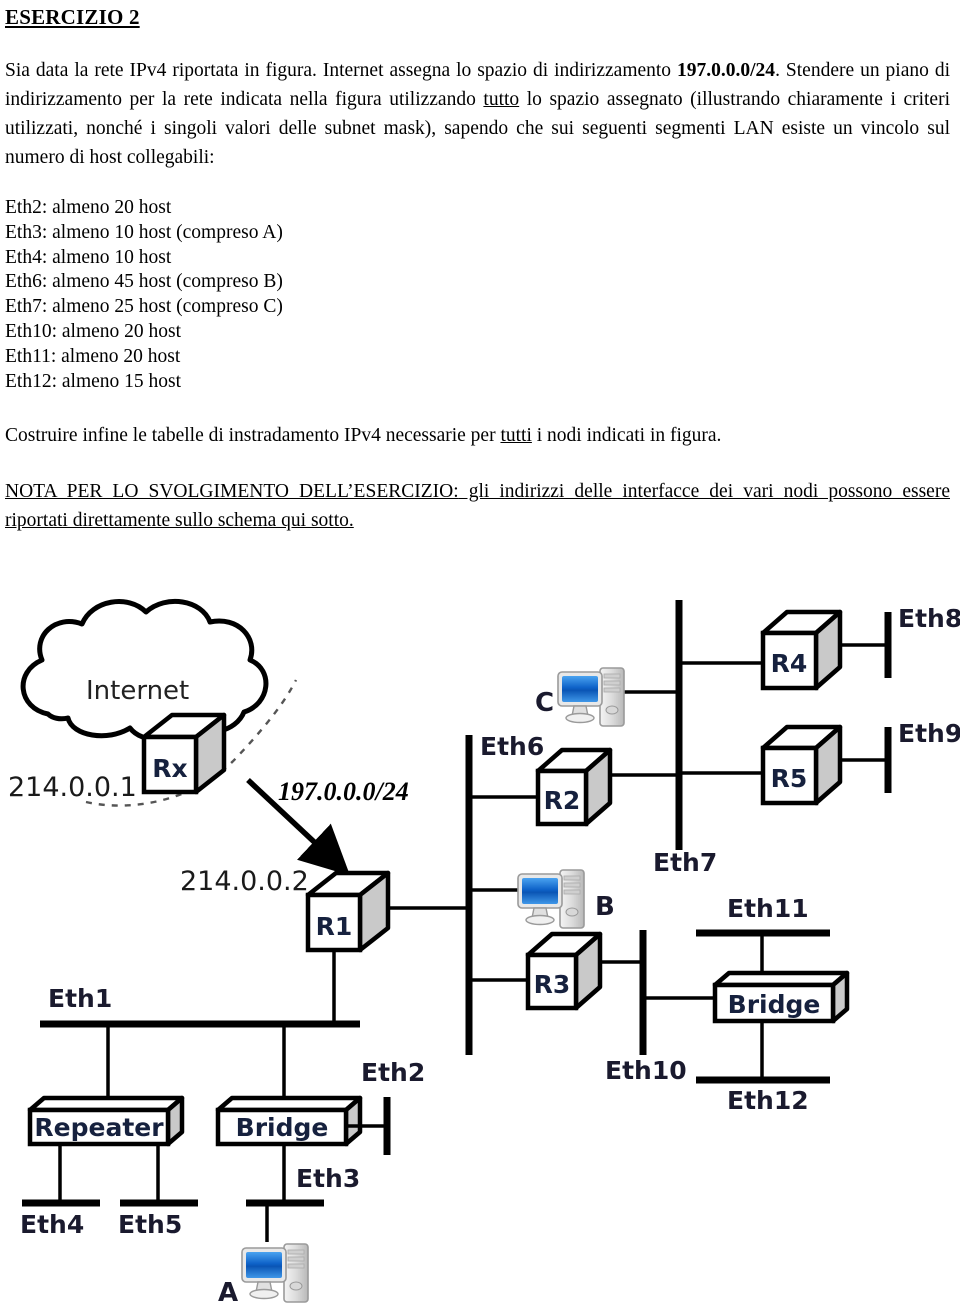  What do you see at coordinates (244, 881) in the screenshot?
I see `address-r1-label: 214.0.0.2` at bounding box center [244, 881].